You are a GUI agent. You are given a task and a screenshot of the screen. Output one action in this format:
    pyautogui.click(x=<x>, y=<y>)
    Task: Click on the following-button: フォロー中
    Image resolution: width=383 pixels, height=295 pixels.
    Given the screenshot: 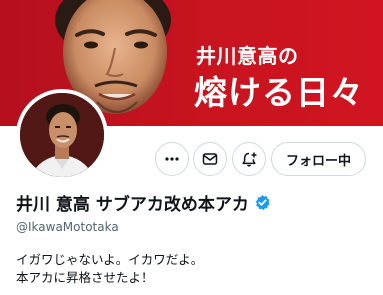 What is the action you would take?
    pyautogui.click(x=318, y=159)
    